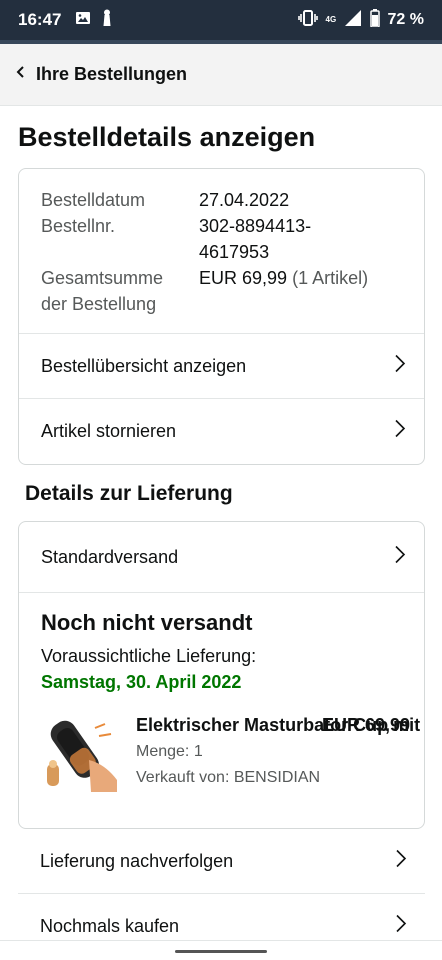 This screenshot has height=960, width=442. What do you see at coordinates (374, 20) in the screenshot?
I see `battery-icon` at bounding box center [374, 20].